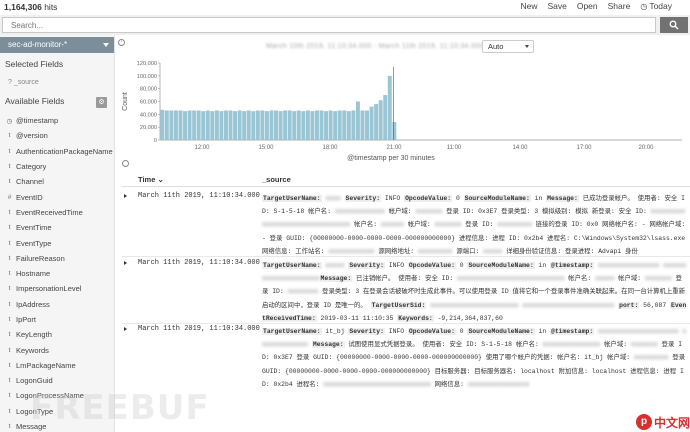  Describe the element at coordinates (629, 265) in the screenshot. I see `redacted-value: xxxxxxxxxxxxxxxx` at that location.